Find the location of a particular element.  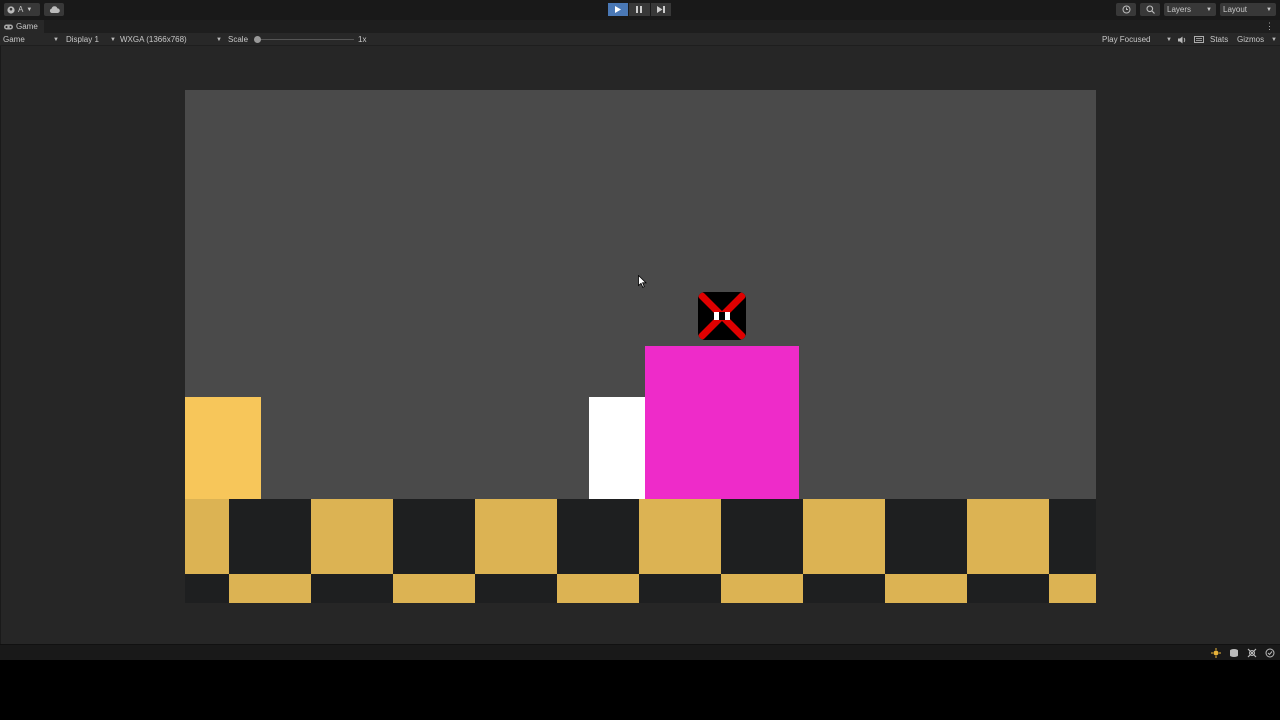

stats-toggle: Stats is located at coordinates (1219, 39).